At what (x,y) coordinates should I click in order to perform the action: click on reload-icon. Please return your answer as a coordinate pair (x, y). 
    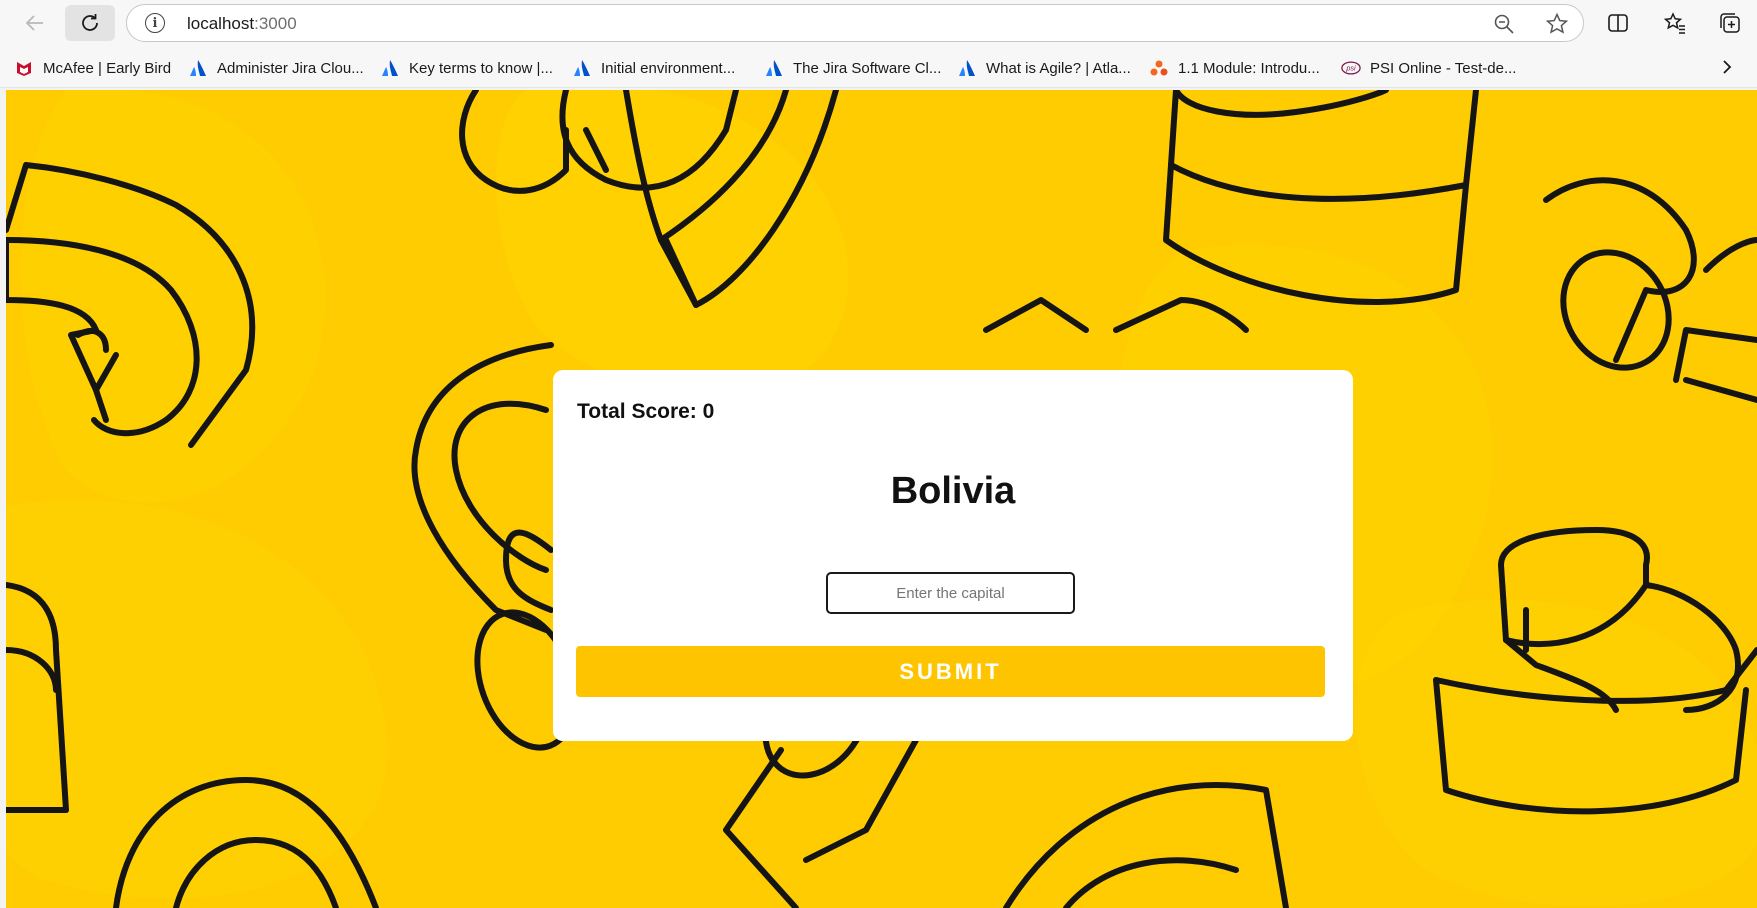
    Looking at the image, I should click on (90, 22).